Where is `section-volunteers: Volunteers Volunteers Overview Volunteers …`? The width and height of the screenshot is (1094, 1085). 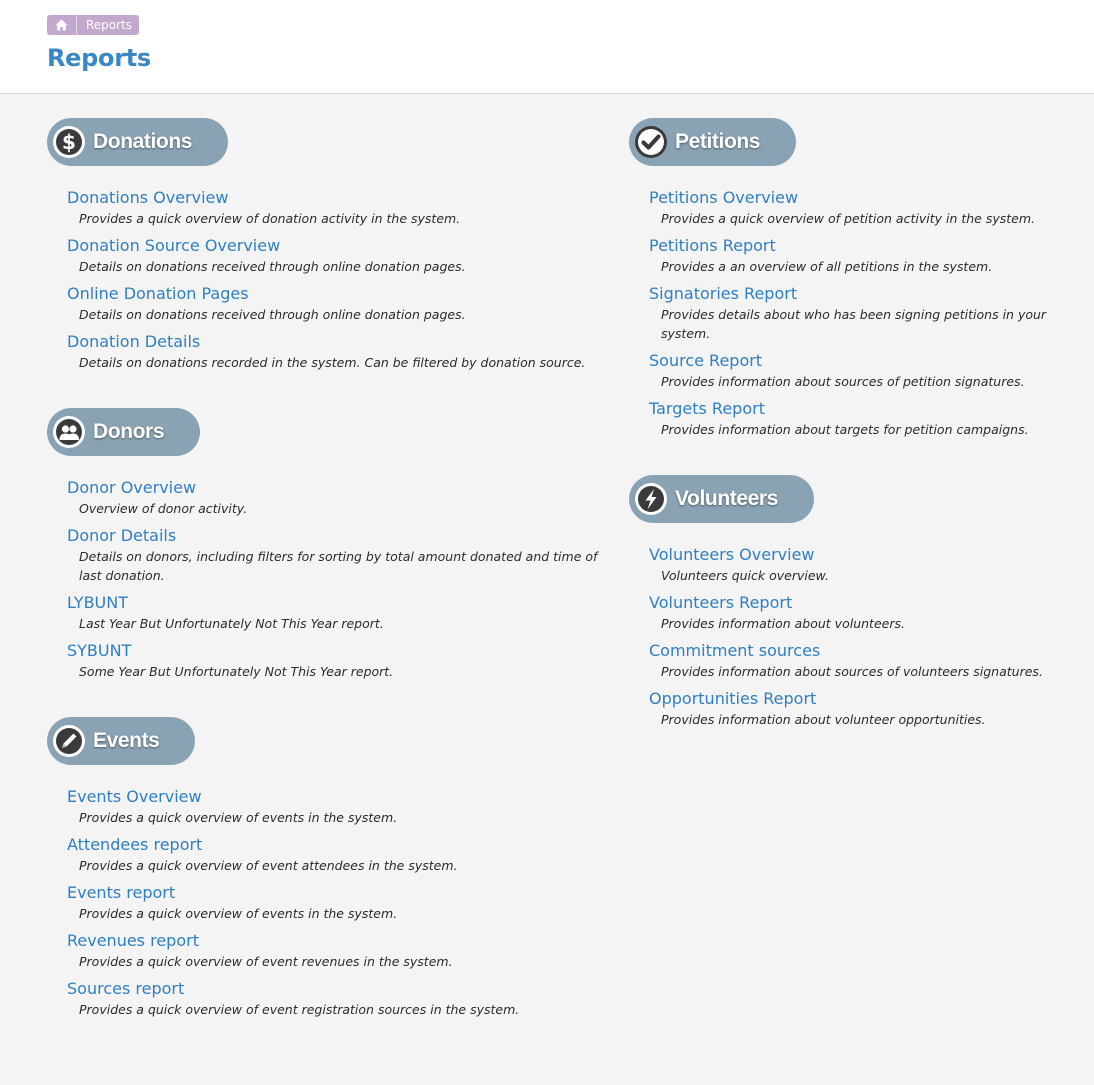 section-volunteers: Volunteers Volunteers Overview Volunteers … is located at coordinates (854, 602).